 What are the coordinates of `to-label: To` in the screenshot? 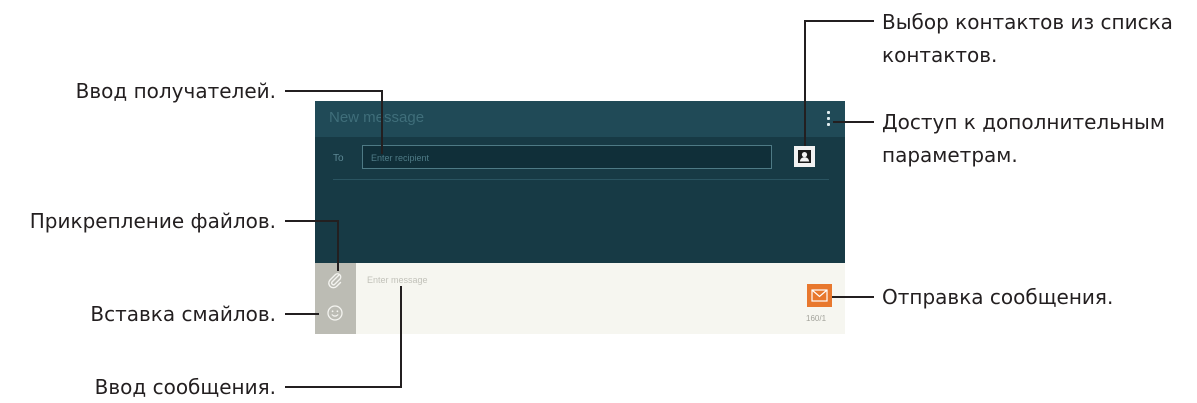 It's located at (338, 158).